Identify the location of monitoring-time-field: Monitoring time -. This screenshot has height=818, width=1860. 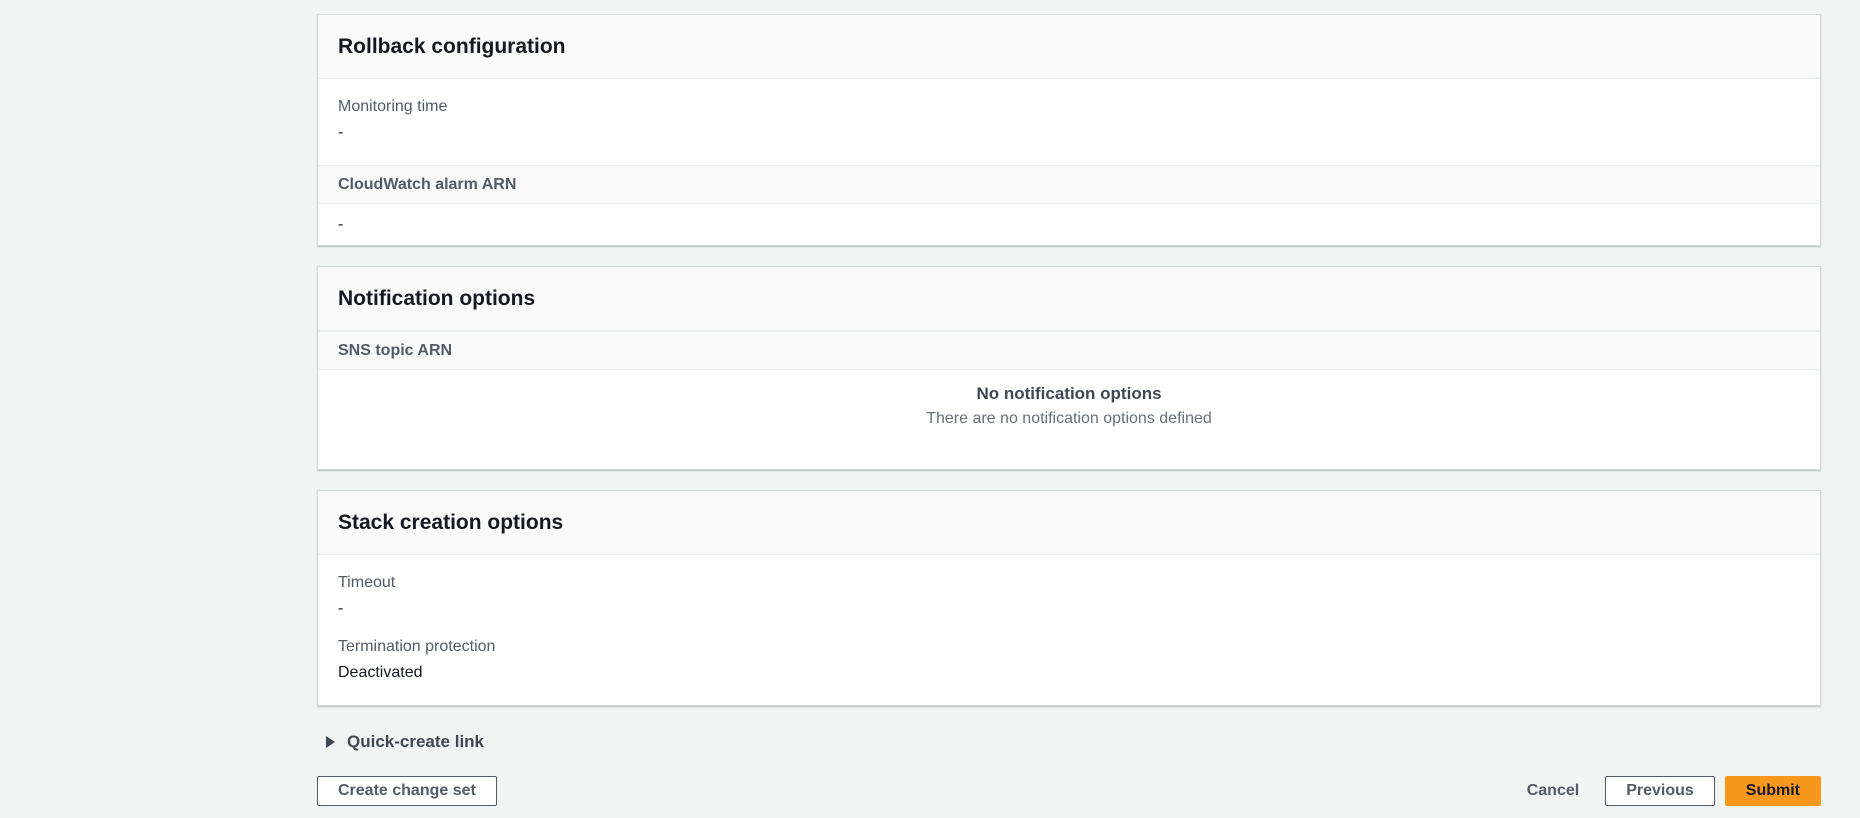
(1069, 120).